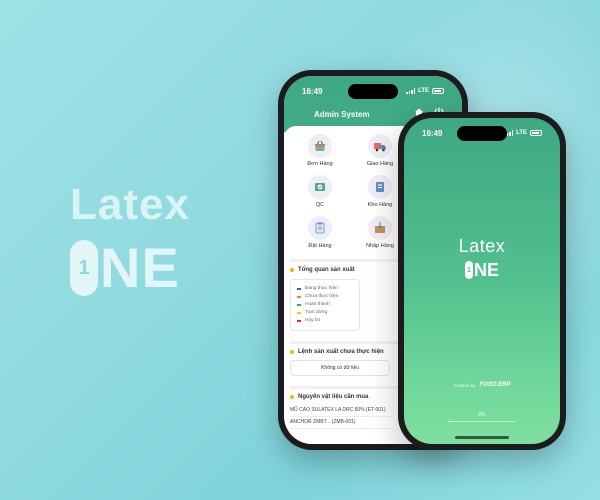 The image size is (600, 500). What do you see at coordinates (320, 228) in the screenshot?
I see `order-clipboard-icon` at bounding box center [320, 228].